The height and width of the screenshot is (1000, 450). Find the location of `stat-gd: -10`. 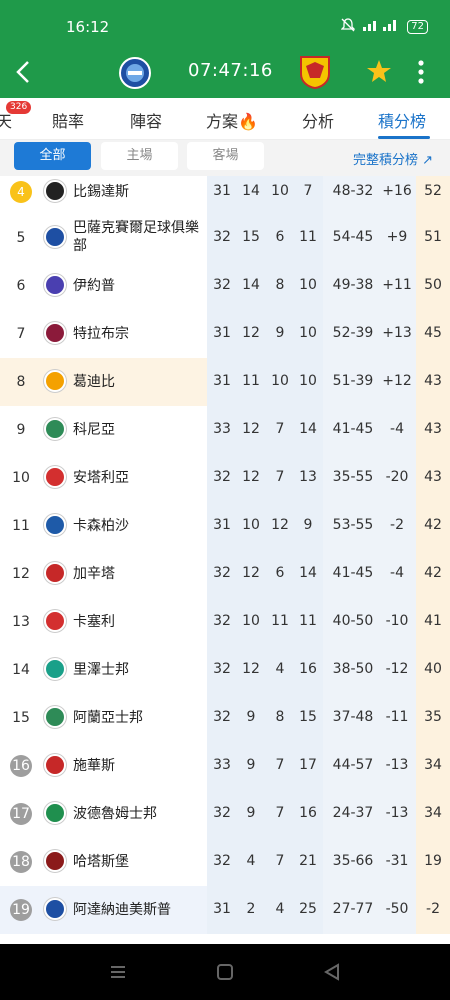

stat-gd: -10 is located at coordinates (397, 621).